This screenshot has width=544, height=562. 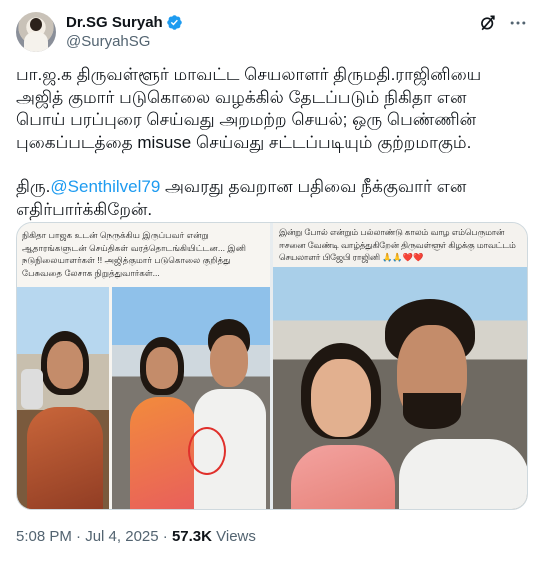 What do you see at coordinates (313, 186) in the screenshot?
I see `mention-suffix: அவரது தவறான பதிவை நீக்குவார் என` at bounding box center [313, 186].